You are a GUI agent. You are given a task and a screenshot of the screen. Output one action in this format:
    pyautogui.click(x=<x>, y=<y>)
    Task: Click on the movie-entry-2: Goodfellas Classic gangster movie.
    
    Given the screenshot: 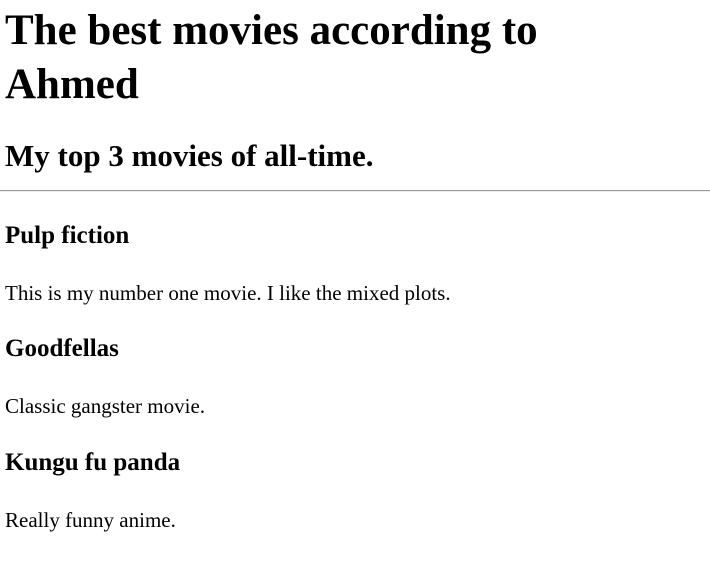 What is the action you would take?
    pyautogui.click(x=357, y=376)
    